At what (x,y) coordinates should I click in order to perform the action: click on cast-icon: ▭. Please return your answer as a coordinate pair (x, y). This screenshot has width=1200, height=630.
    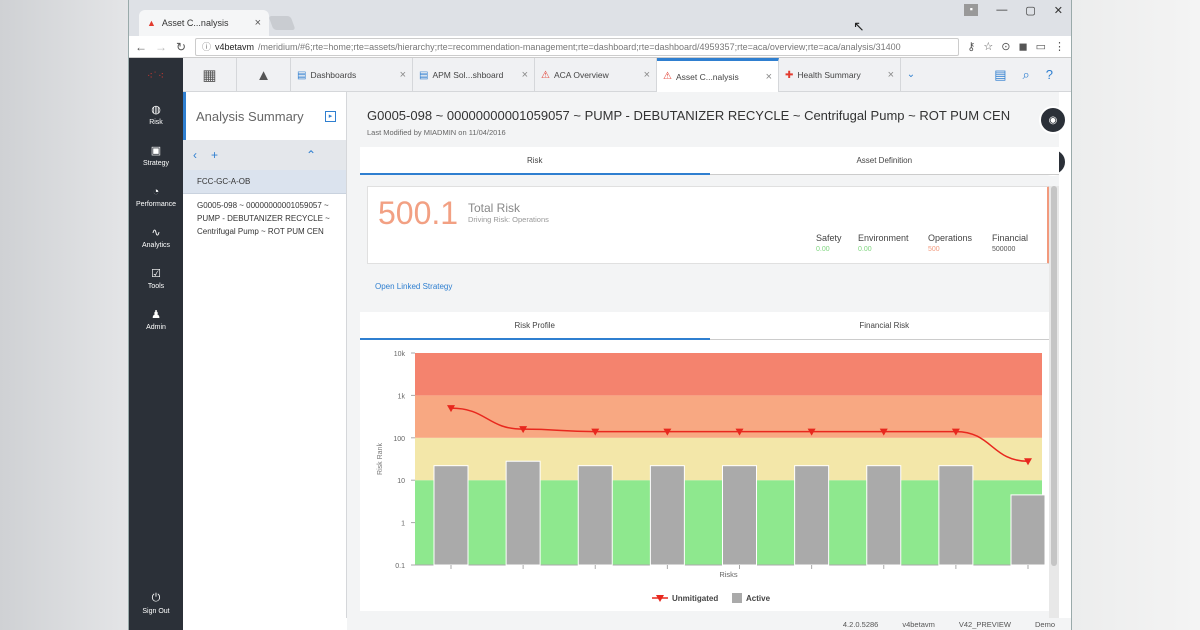
    Looking at the image, I should click on (1041, 46).